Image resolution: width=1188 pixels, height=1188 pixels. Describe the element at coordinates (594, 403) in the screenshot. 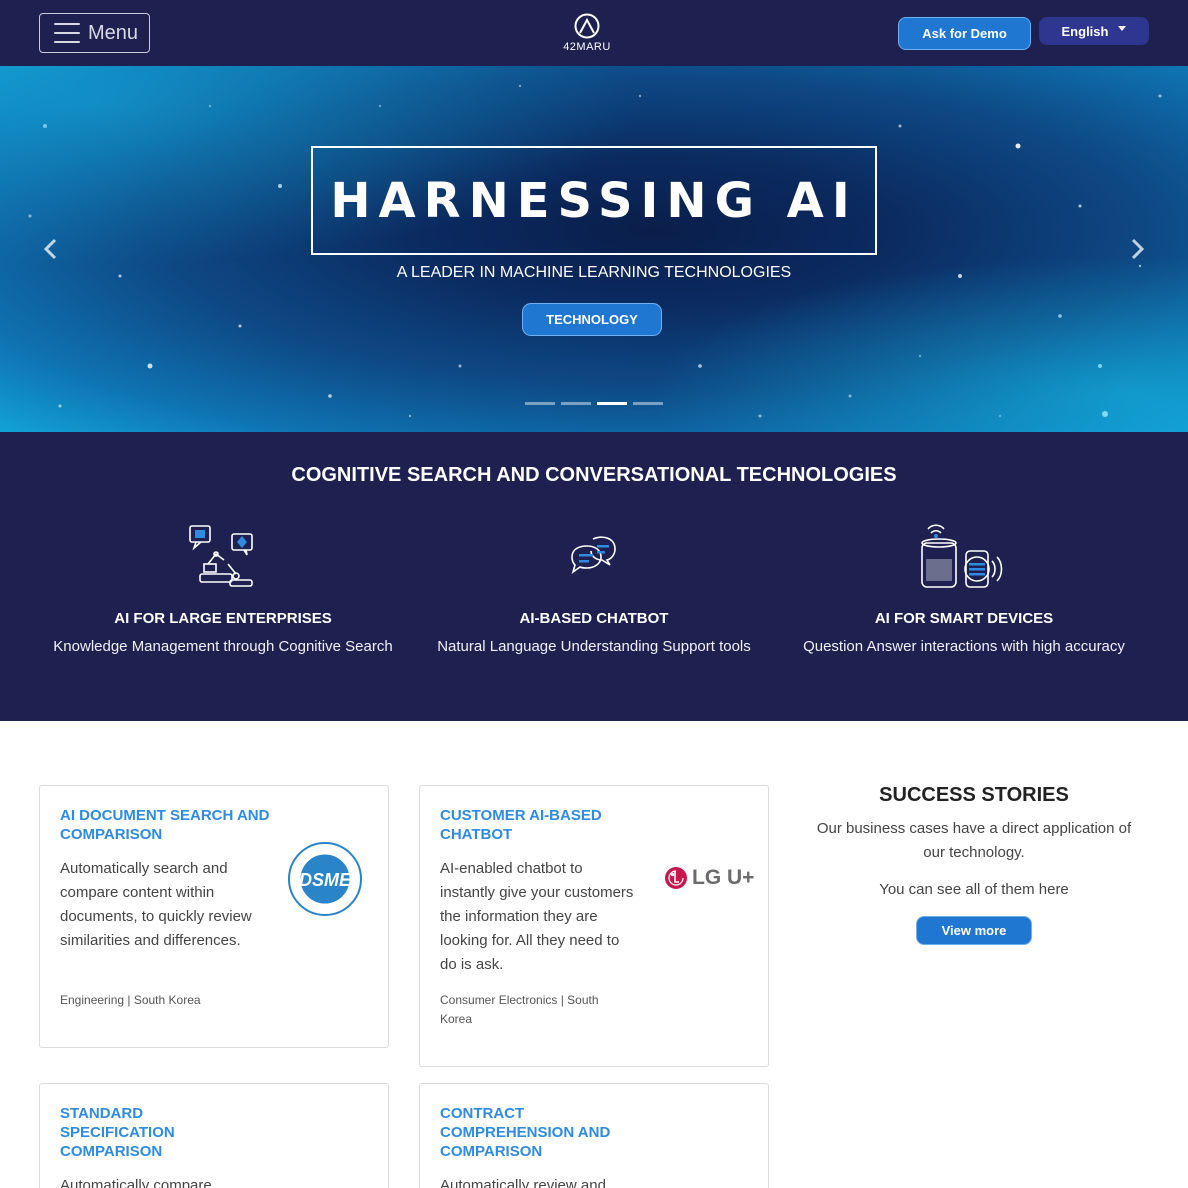

I see `carousel-indicators` at that location.